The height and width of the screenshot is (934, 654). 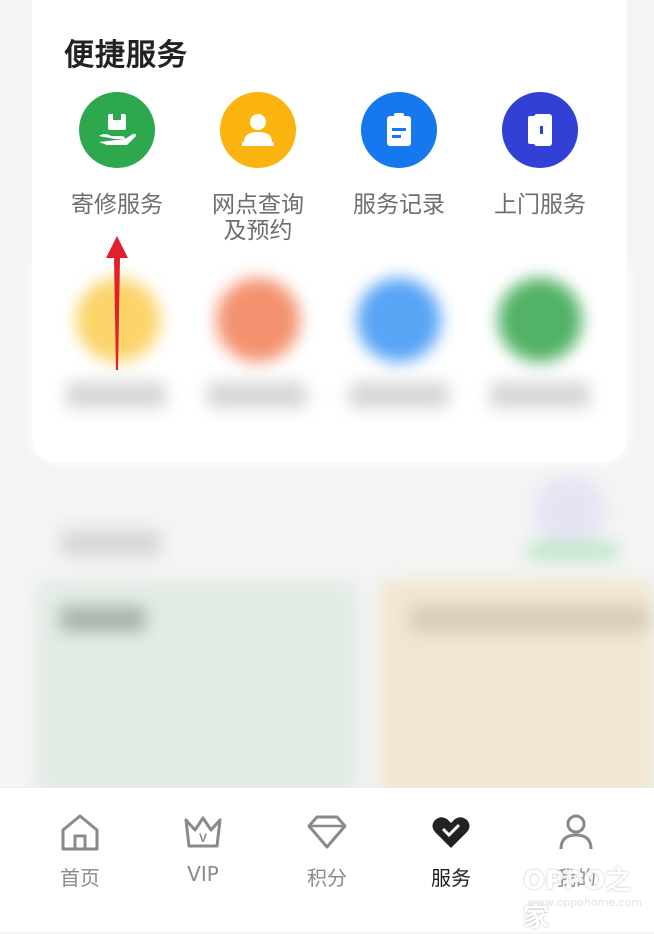 I want to click on nav-points: 积分, so click(x=327, y=851).